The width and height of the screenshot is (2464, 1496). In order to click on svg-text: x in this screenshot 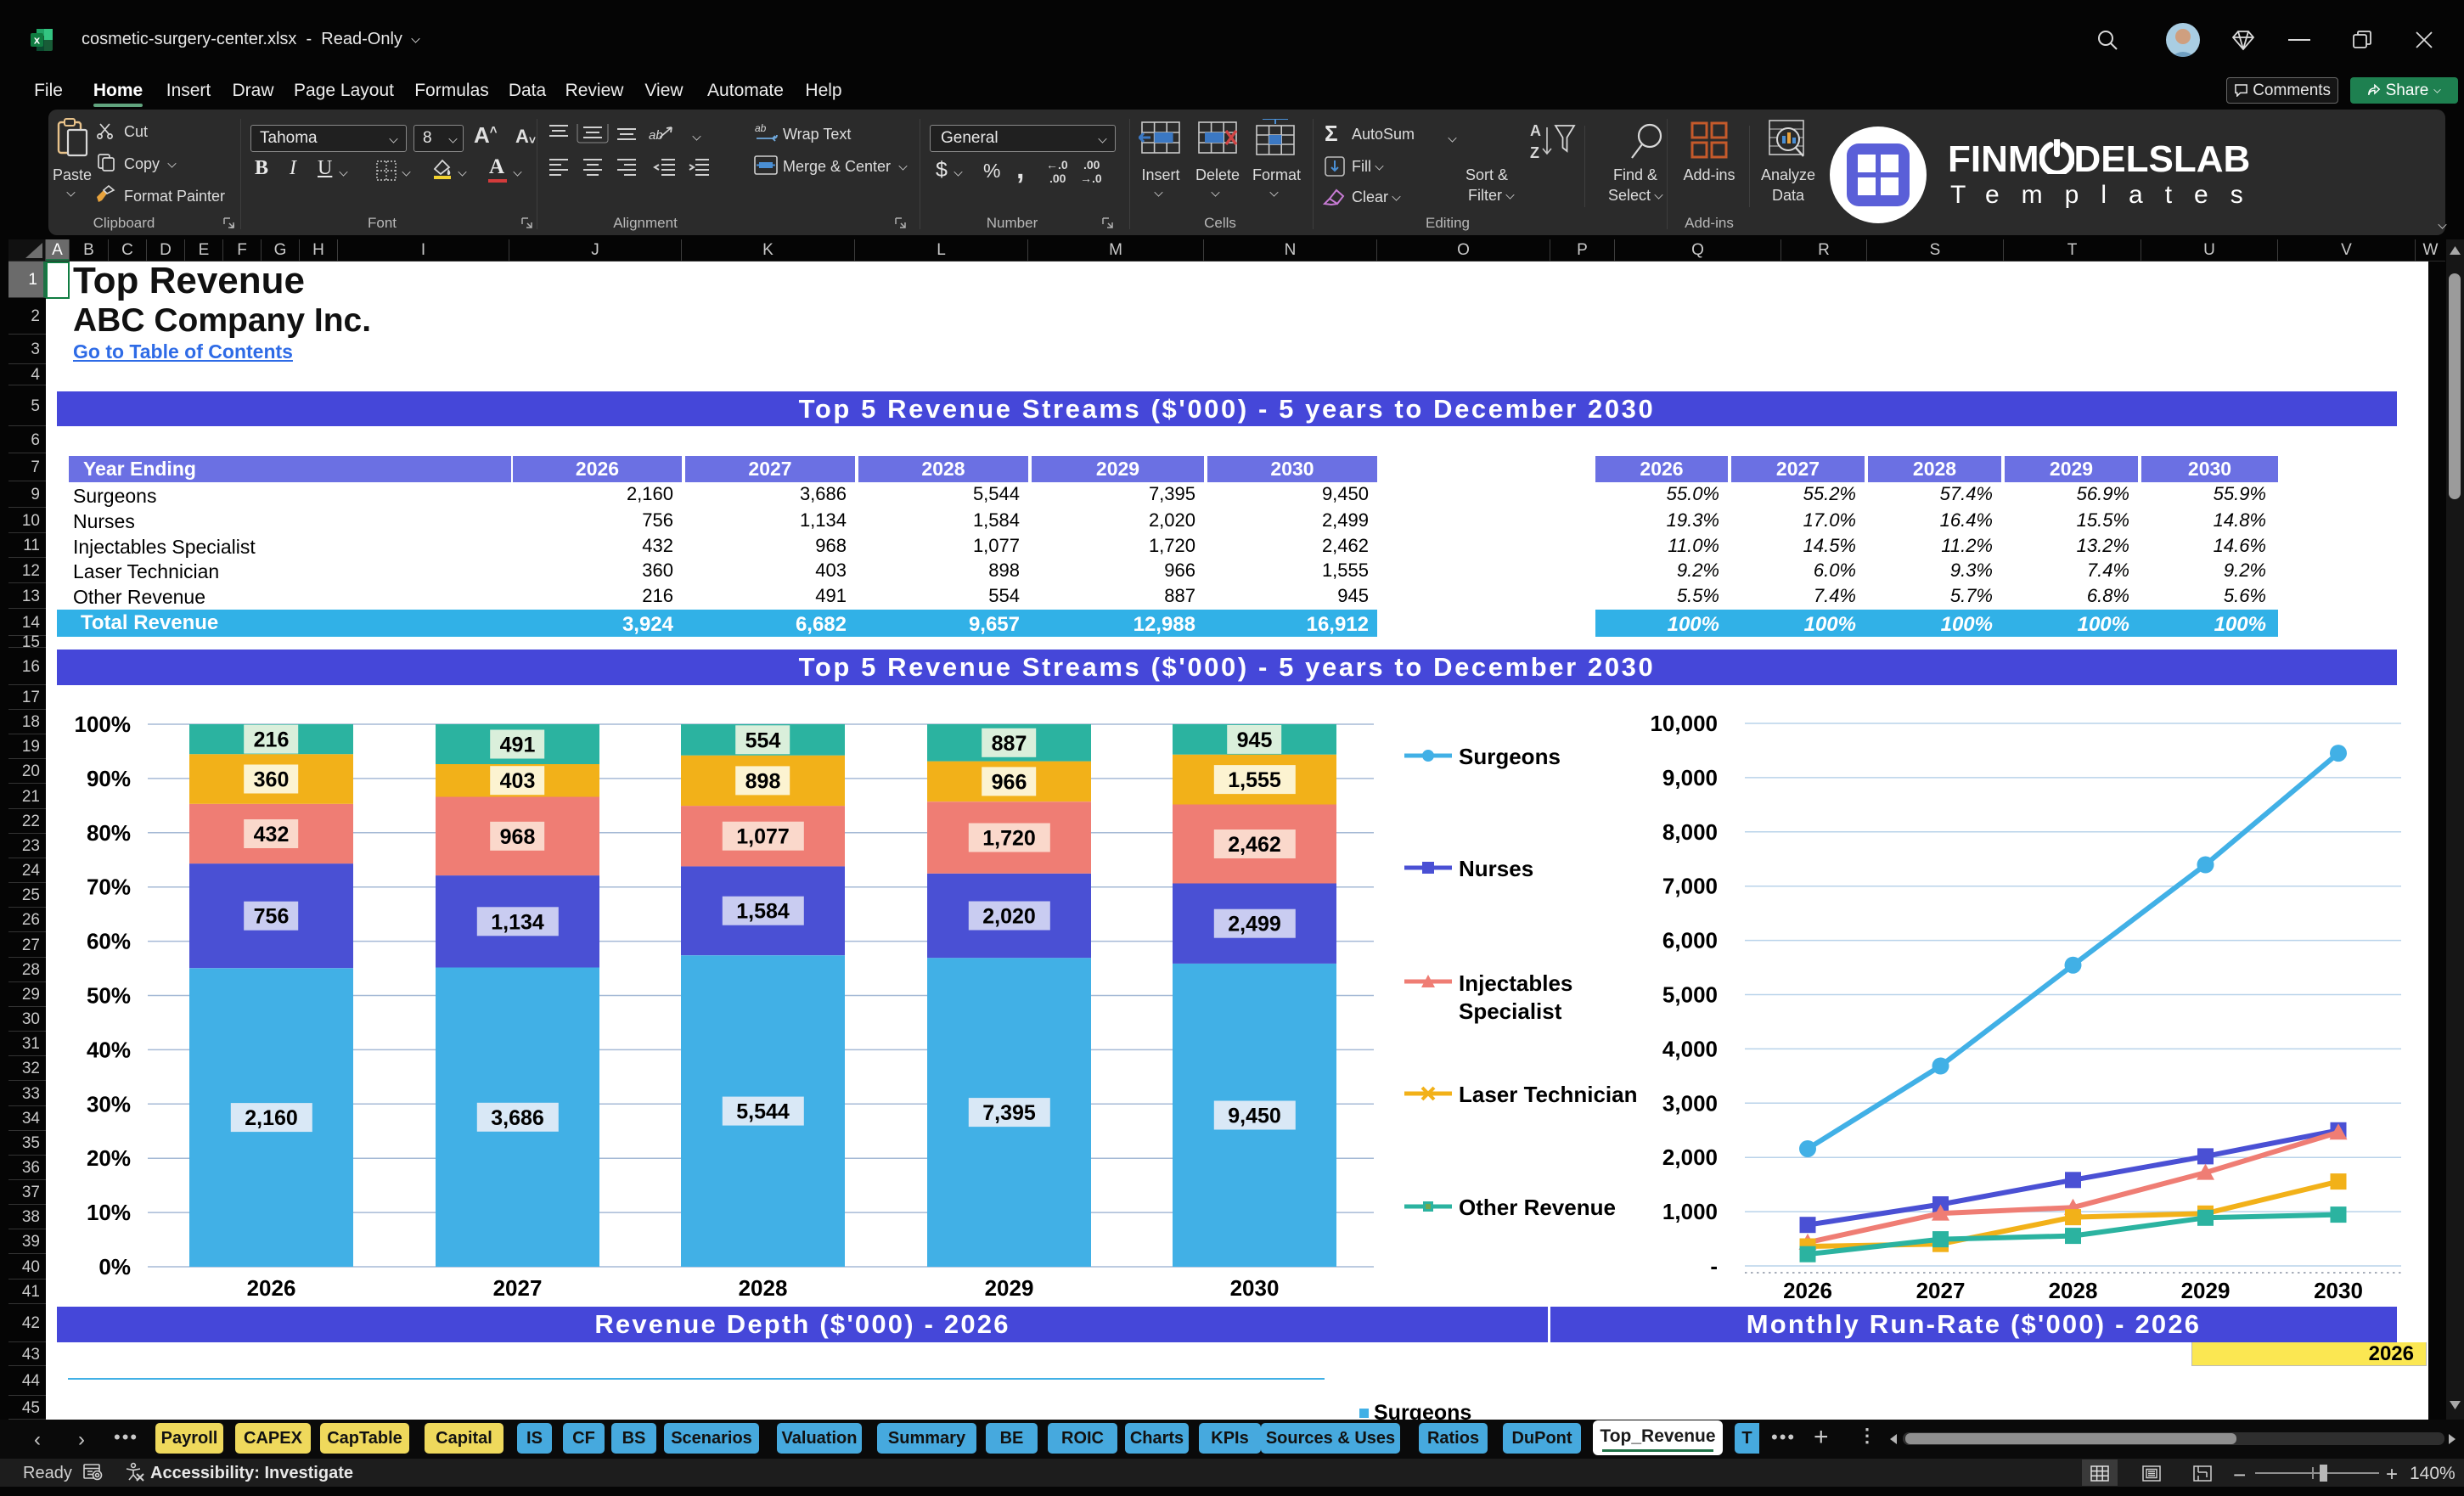, I will do `click(37, 40)`.